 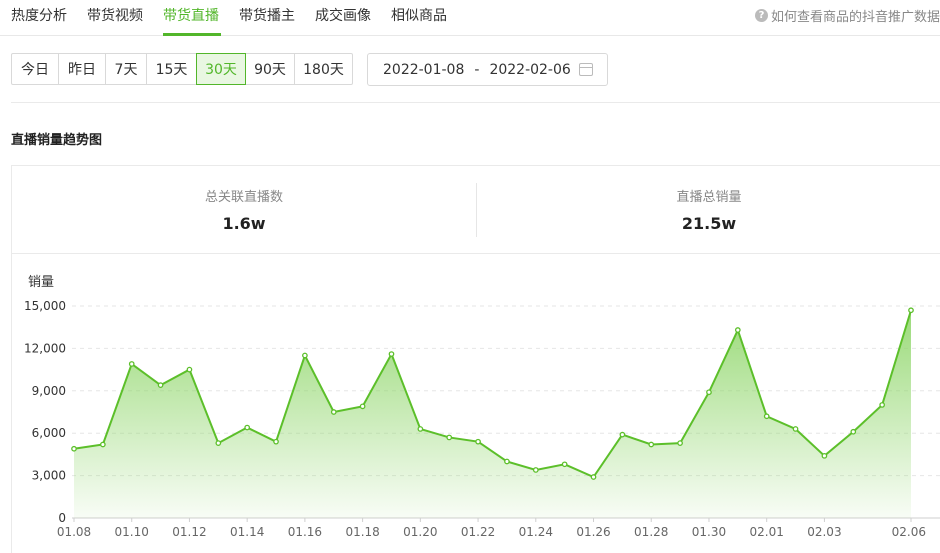 What do you see at coordinates (423, 70) in the screenshot?
I see `date-start: 2022-01-08` at bounding box center [423, 70].